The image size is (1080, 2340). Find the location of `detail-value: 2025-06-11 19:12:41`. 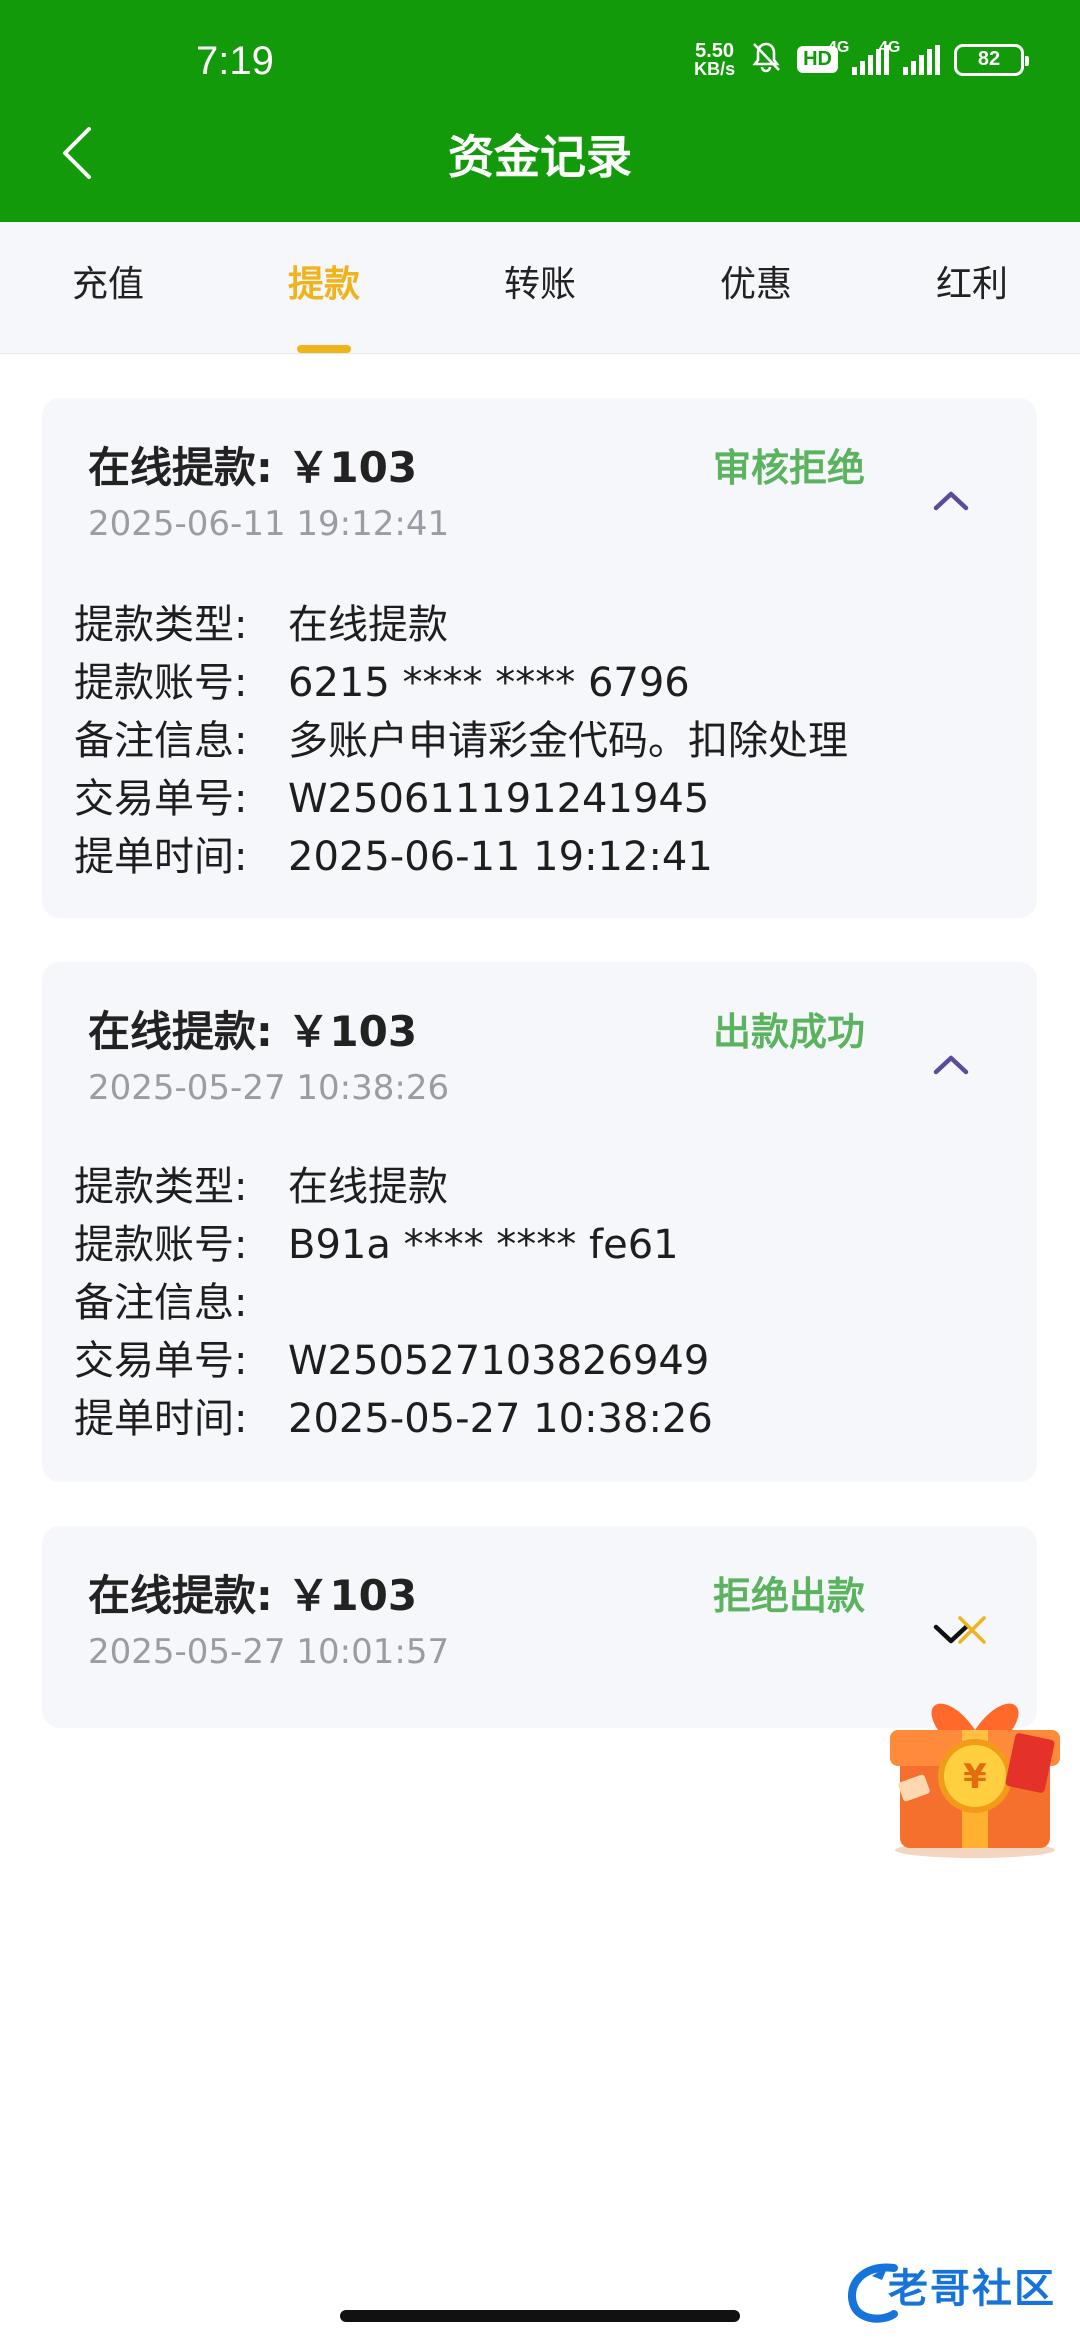

detail-value: 2025-06-11 19:12:41 is located at coordinates (500, 857).